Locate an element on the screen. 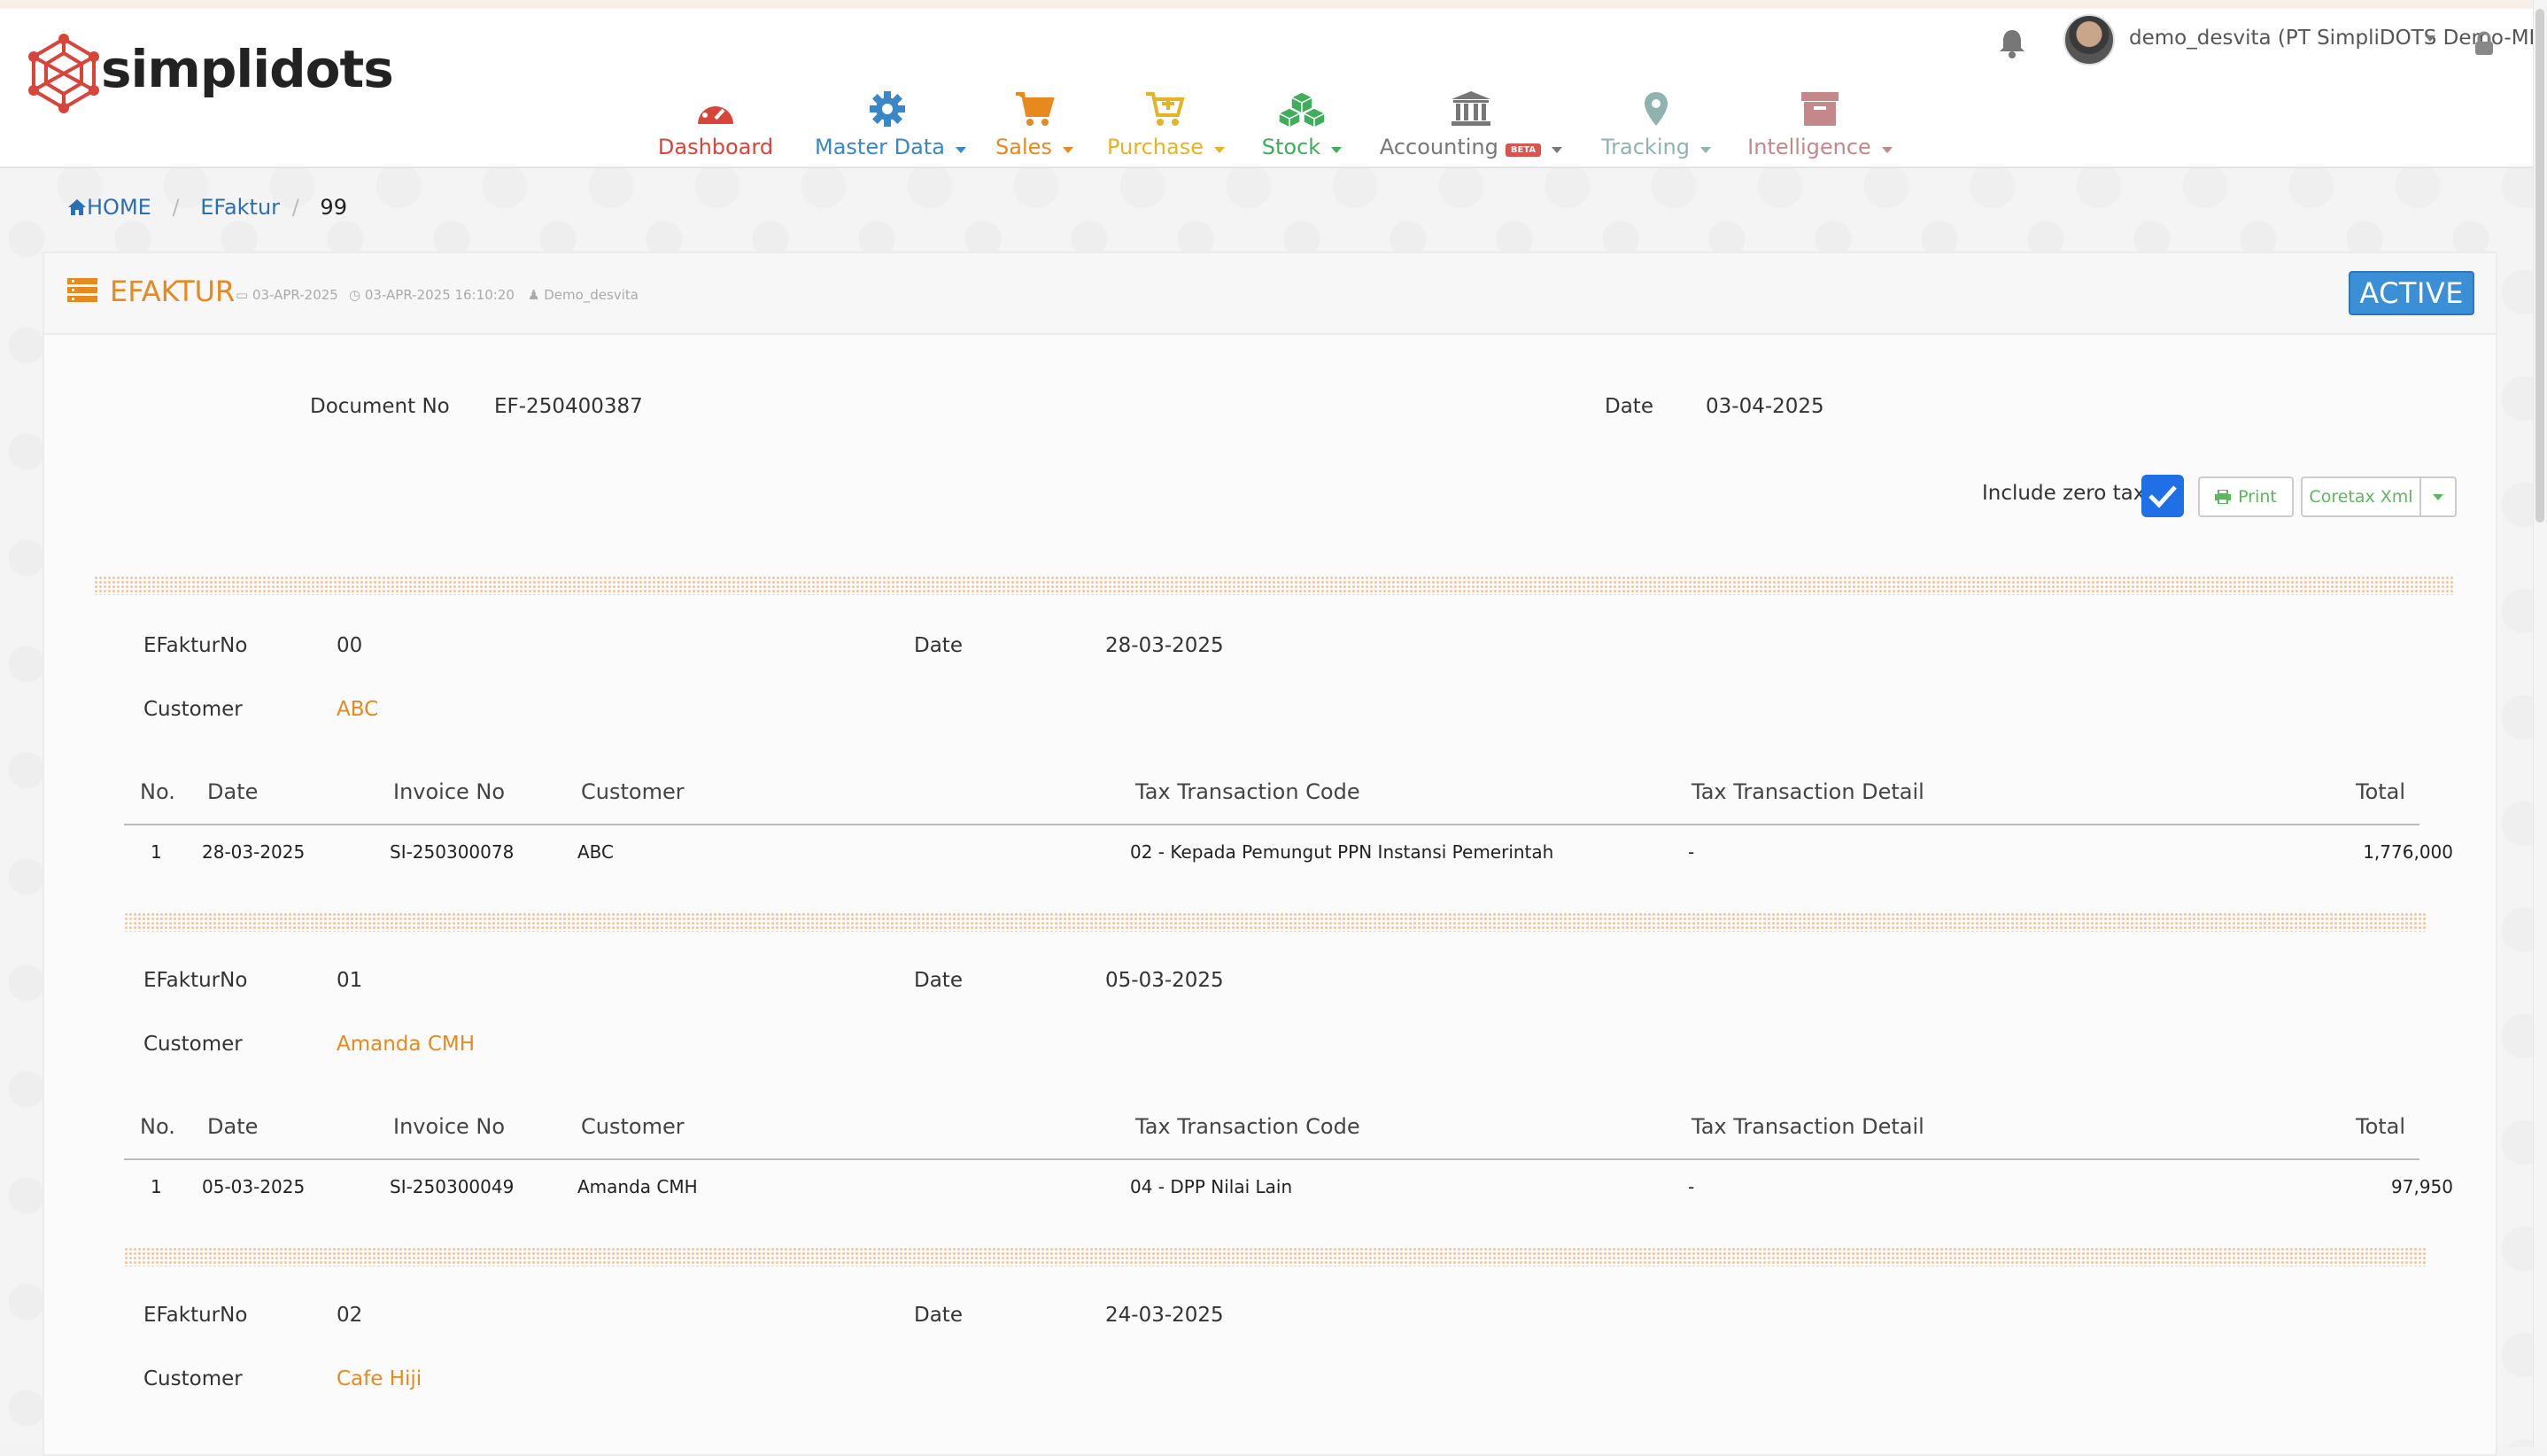  page-title: EFAKTUR is located at coordinates (173, 291).